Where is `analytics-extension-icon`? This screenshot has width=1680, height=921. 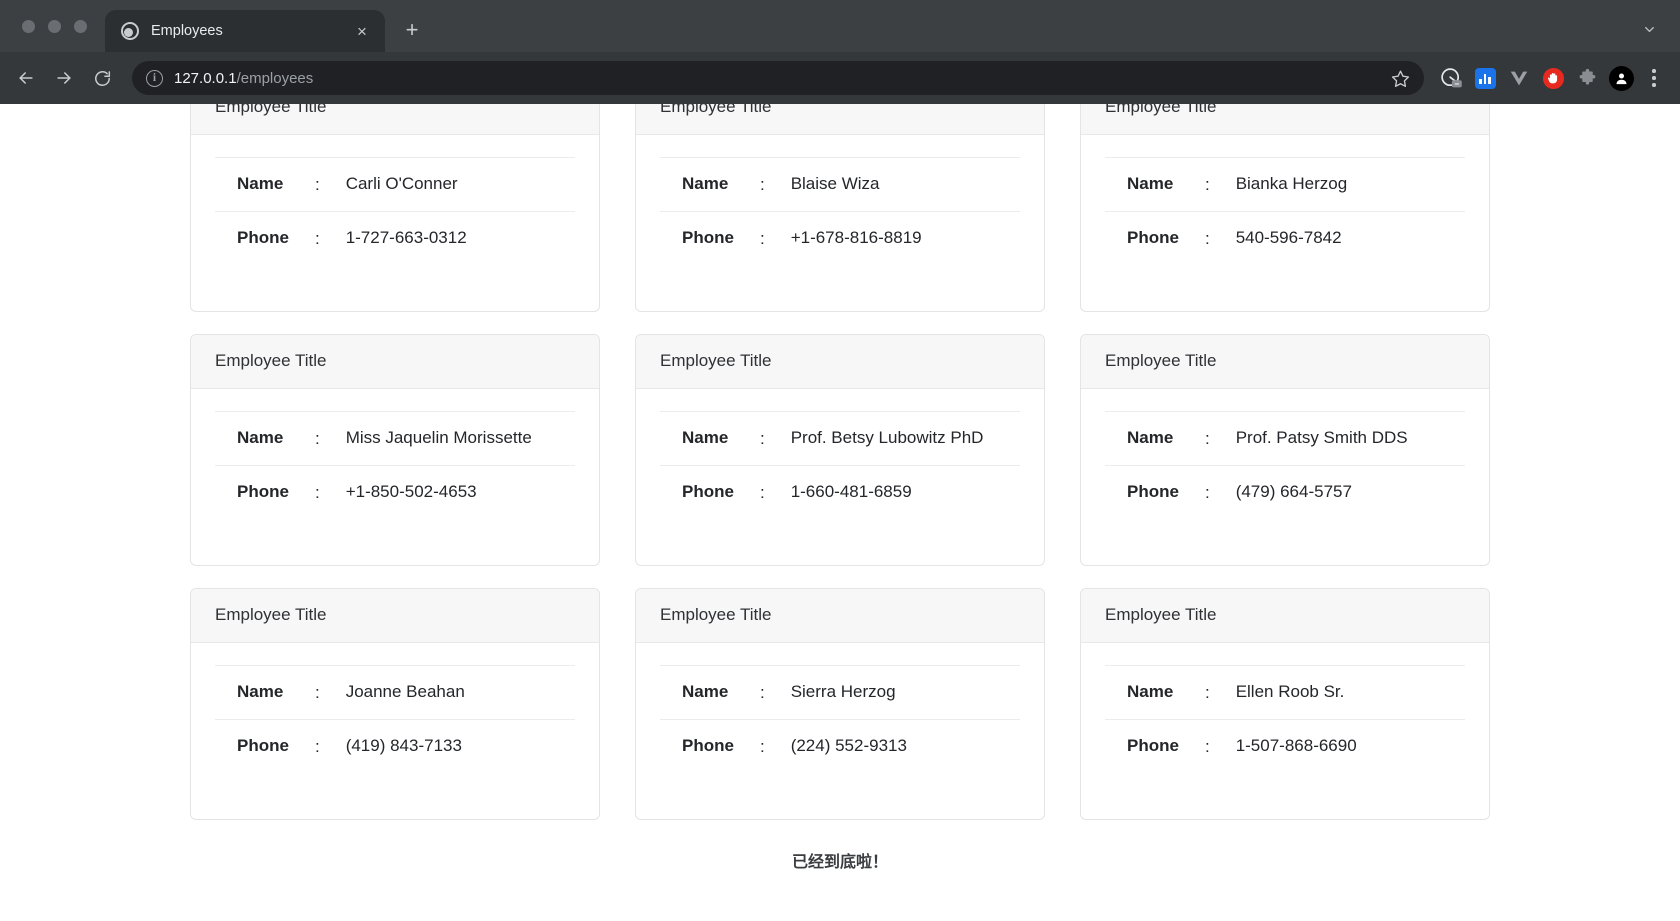
analytics-extension-icon is located at coordinates (1485, 78).